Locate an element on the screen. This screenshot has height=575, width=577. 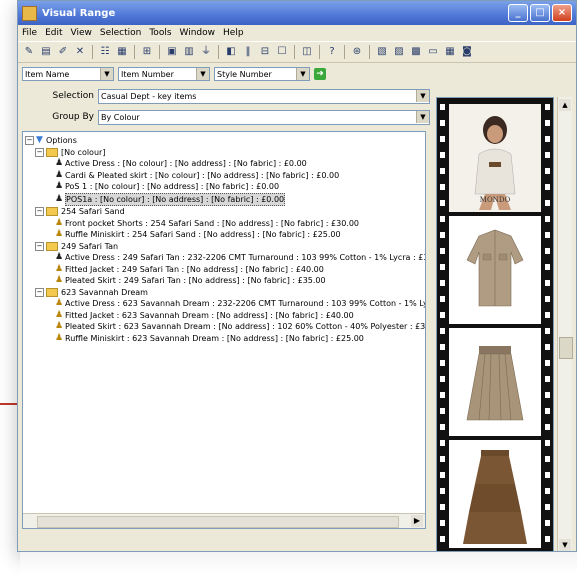
list-view-icon: ▦ is located at coordinates (122, 52).